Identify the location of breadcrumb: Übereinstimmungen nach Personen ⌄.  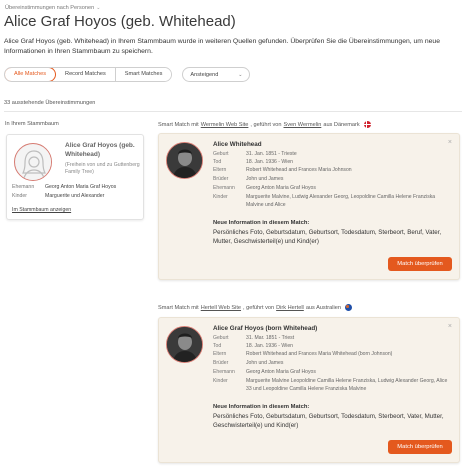
(52, 8).